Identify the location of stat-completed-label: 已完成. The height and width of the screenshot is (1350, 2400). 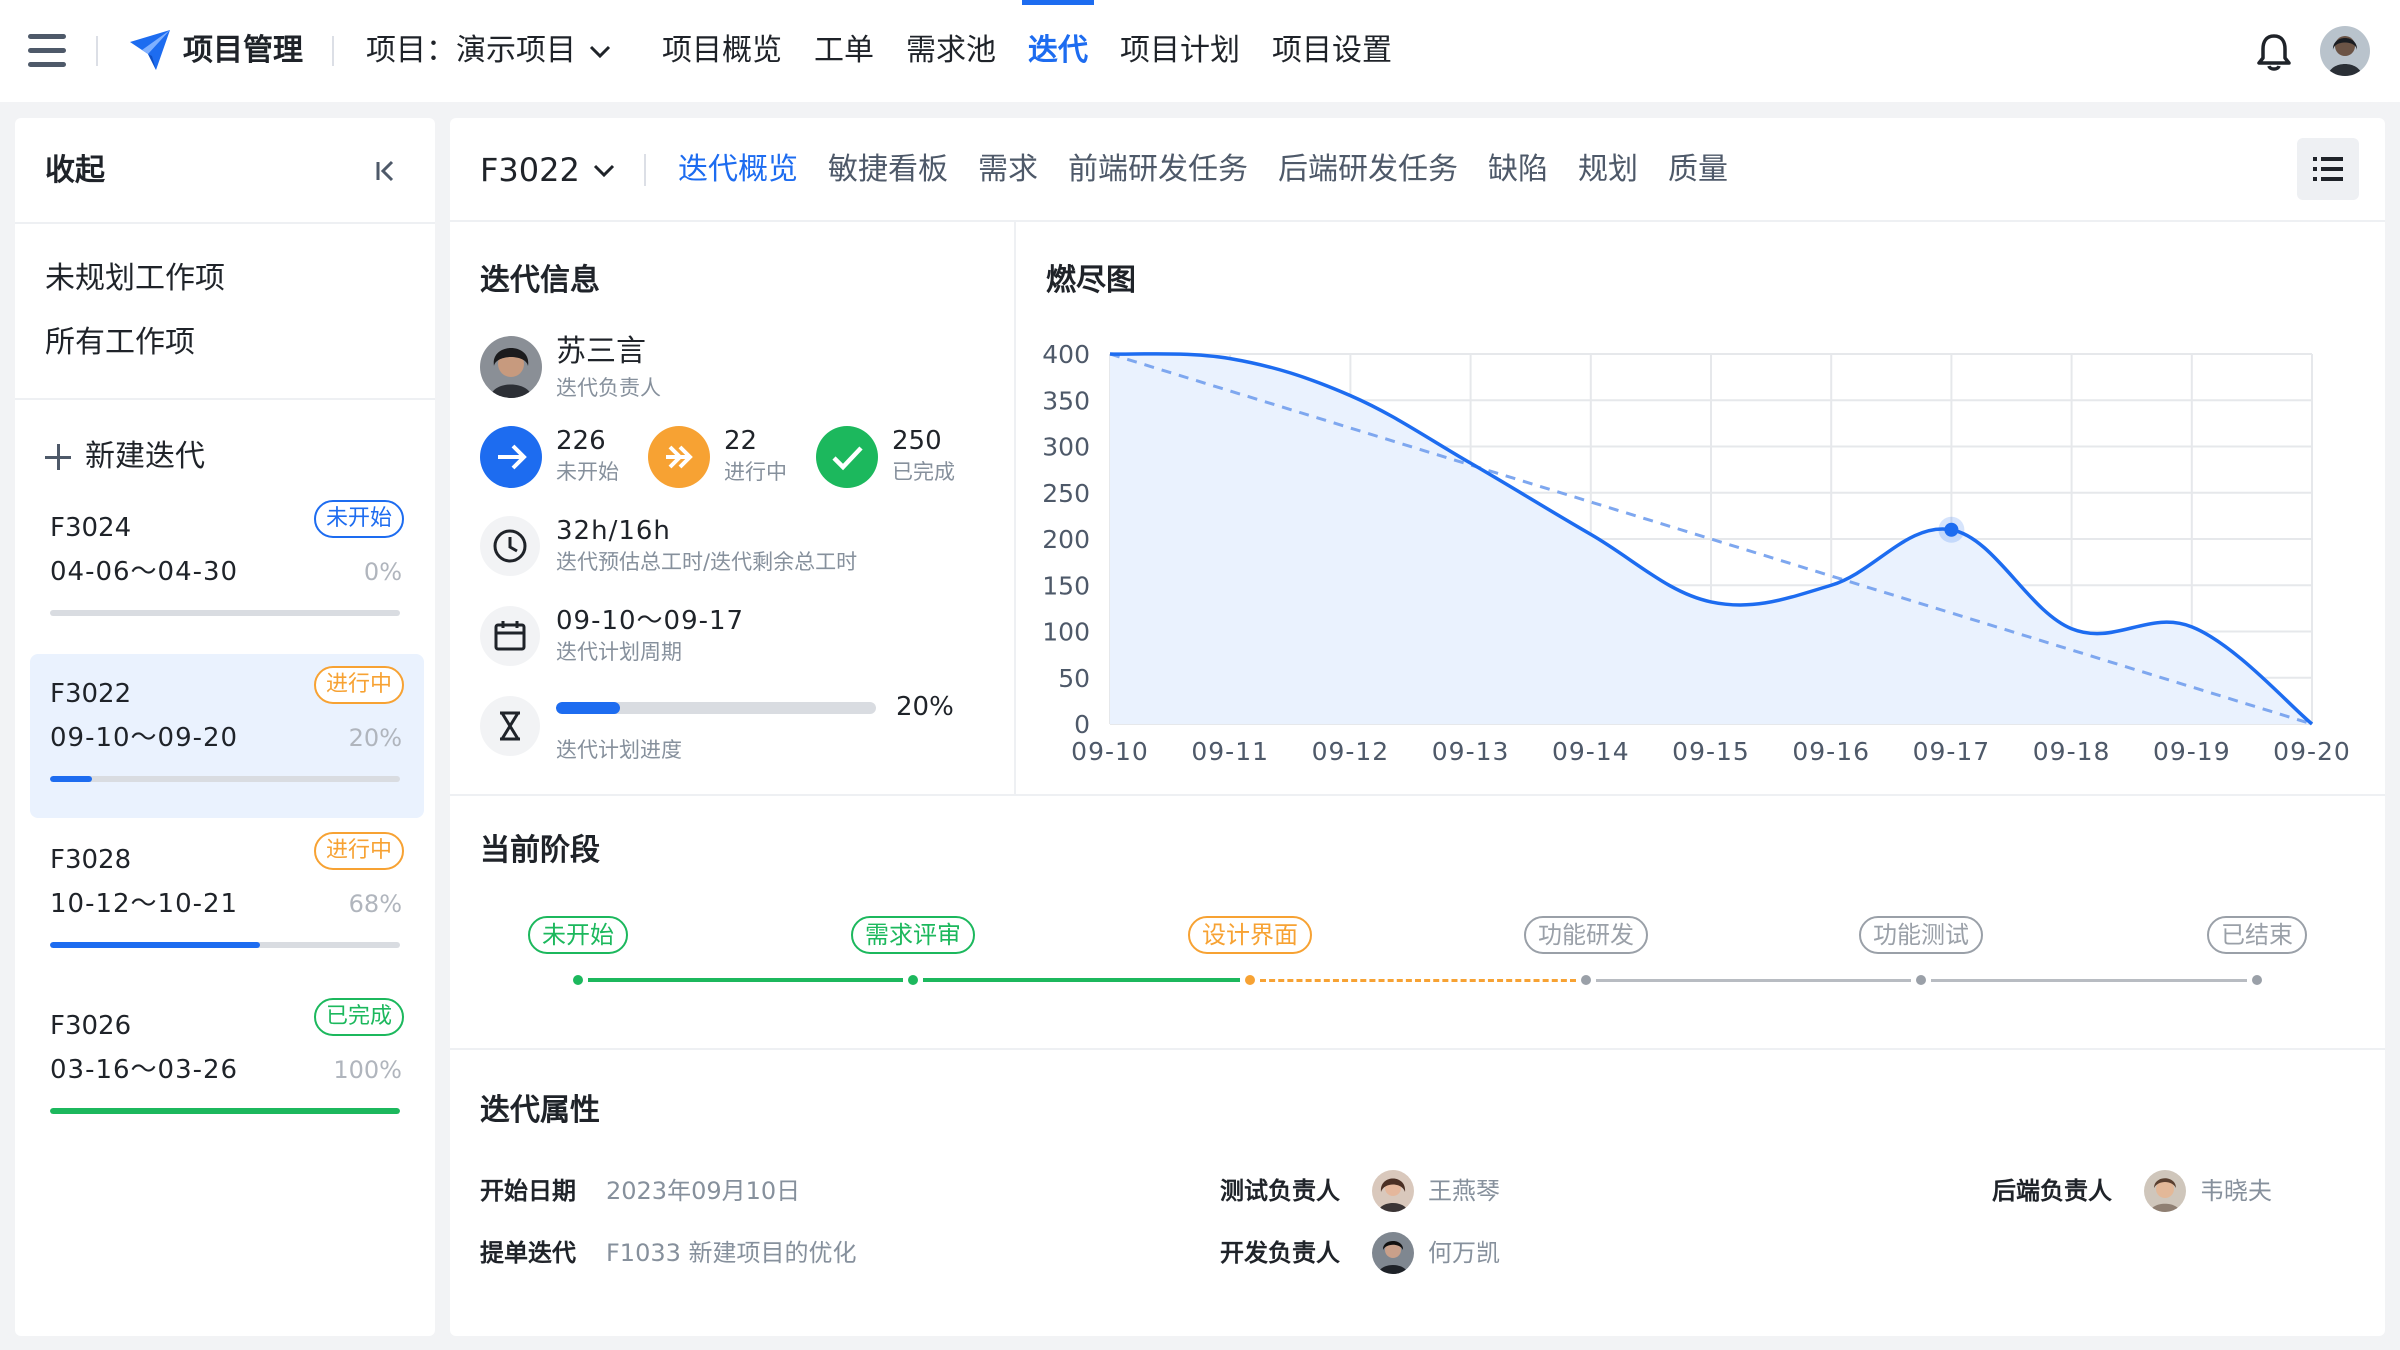
(923, 472).